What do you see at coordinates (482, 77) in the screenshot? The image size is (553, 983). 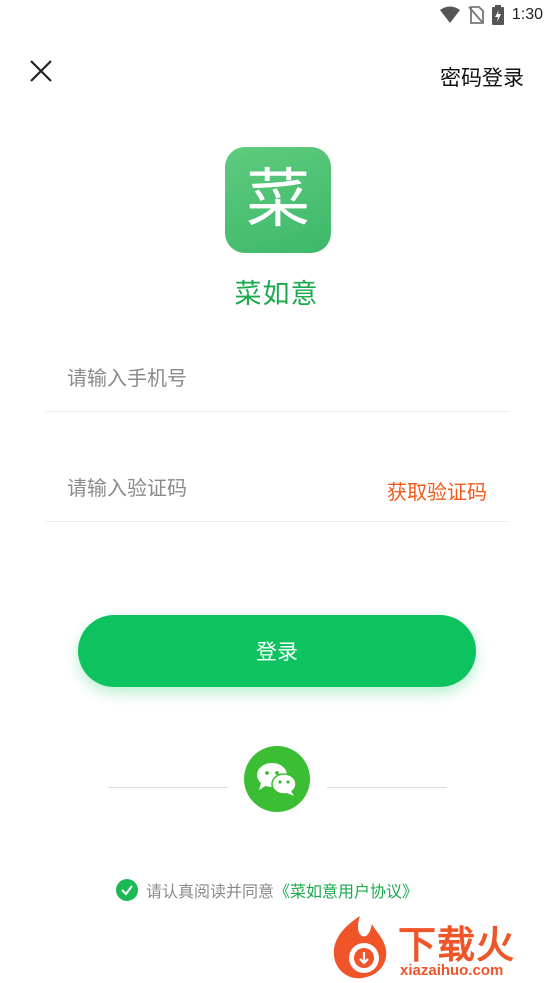 I see `password-login-link: 密码登录` at bounding box center [482, 77].